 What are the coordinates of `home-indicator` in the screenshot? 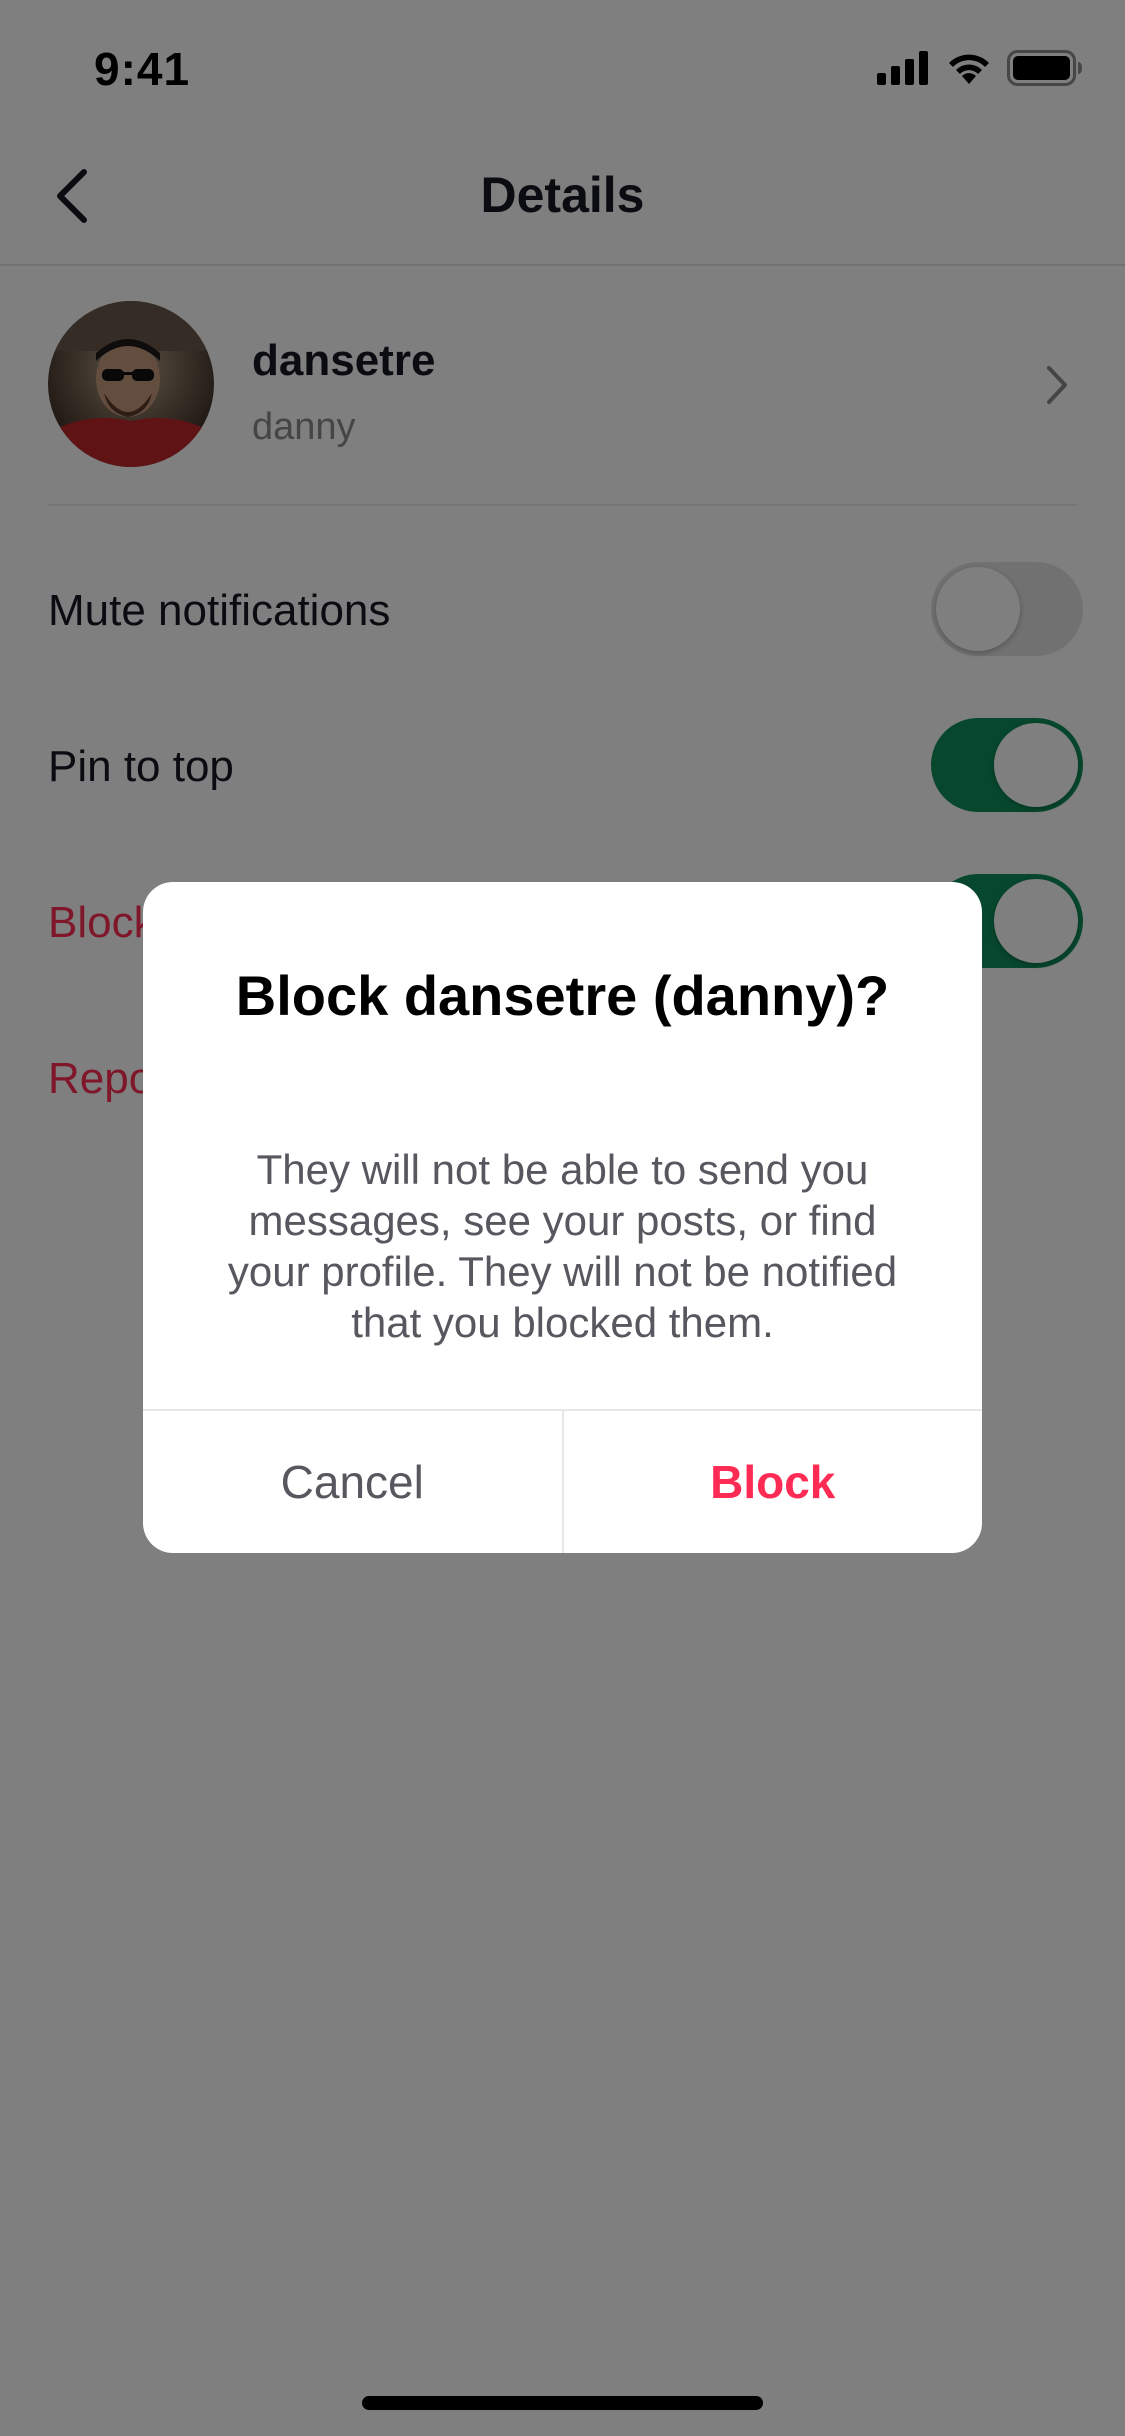 It's located at (562, 2403).